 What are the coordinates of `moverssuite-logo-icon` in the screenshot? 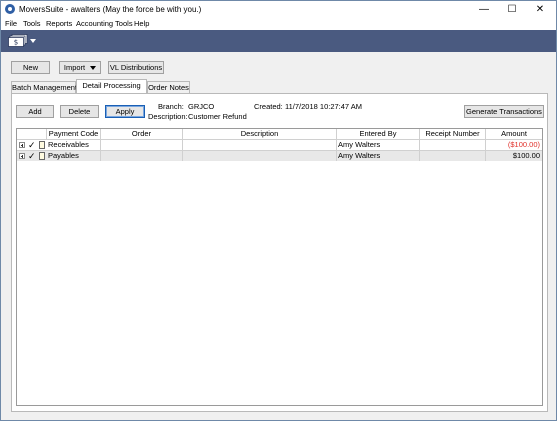 It's located at (10, 9).